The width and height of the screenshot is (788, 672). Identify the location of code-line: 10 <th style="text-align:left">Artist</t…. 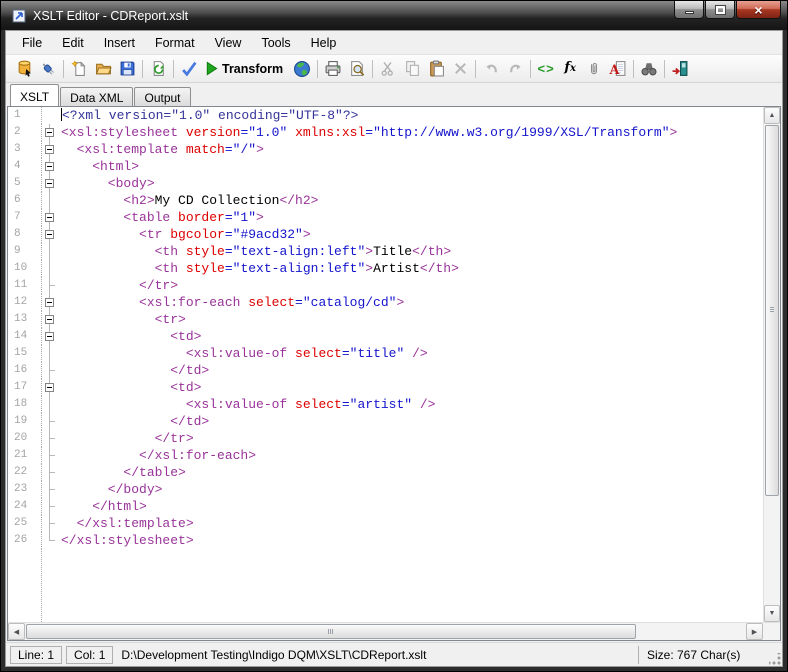
(385, 268).